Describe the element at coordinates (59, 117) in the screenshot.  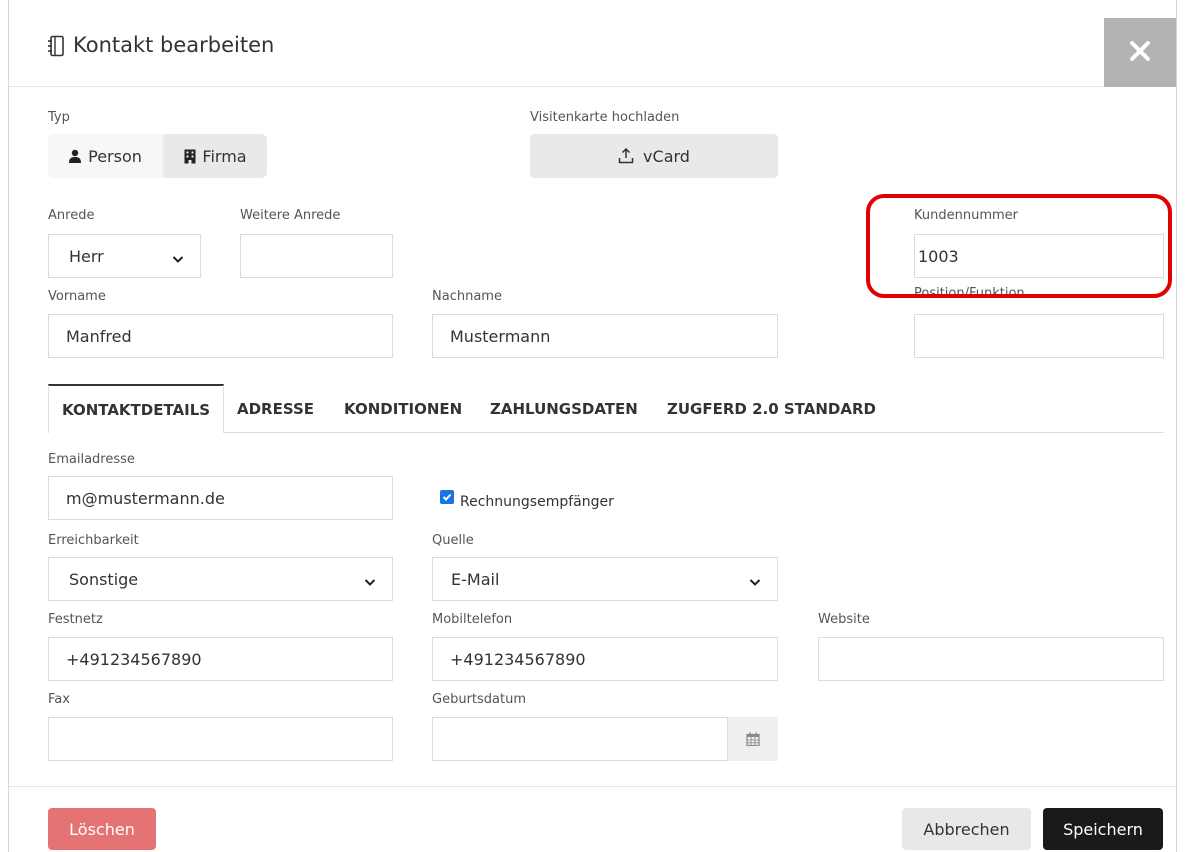
I see `typ-label: Typ` at that location.